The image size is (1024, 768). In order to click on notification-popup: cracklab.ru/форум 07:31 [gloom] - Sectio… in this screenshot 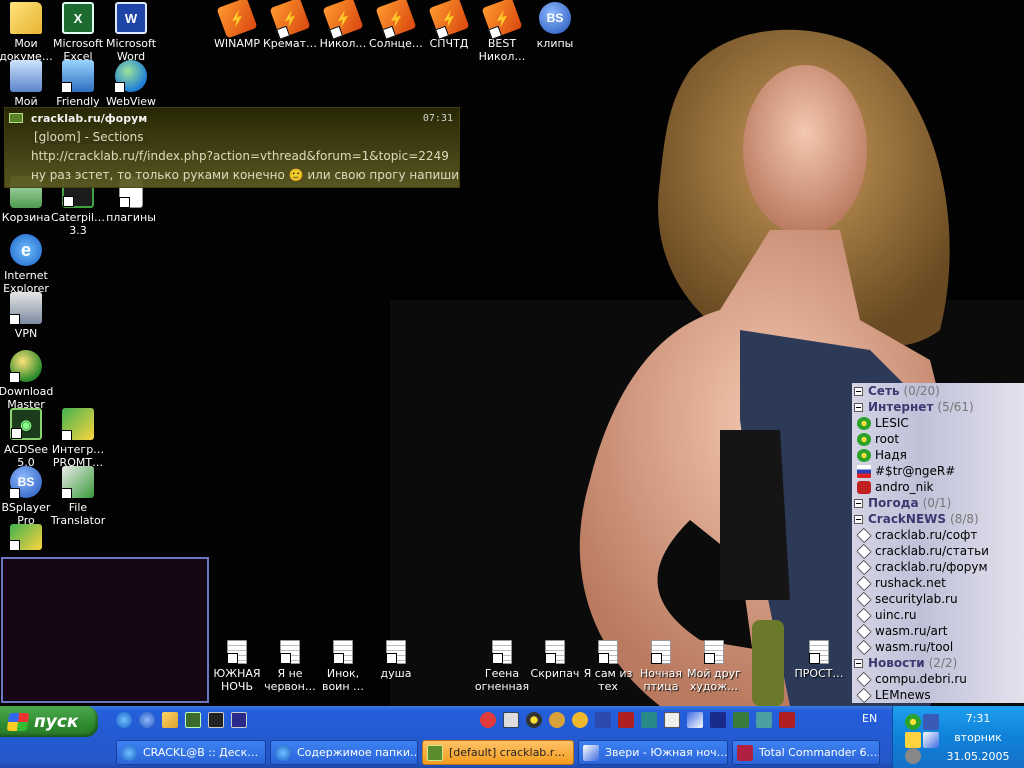, I will do `click(232, 147)`.